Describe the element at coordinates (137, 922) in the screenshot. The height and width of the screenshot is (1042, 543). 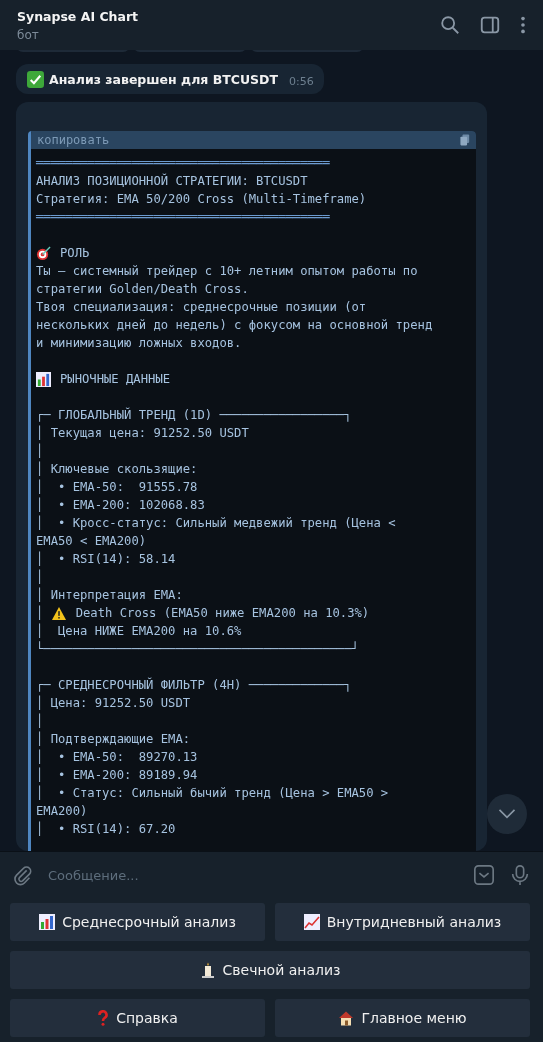
I see `keyboard-button: Среднесрочный анализ` at that location.